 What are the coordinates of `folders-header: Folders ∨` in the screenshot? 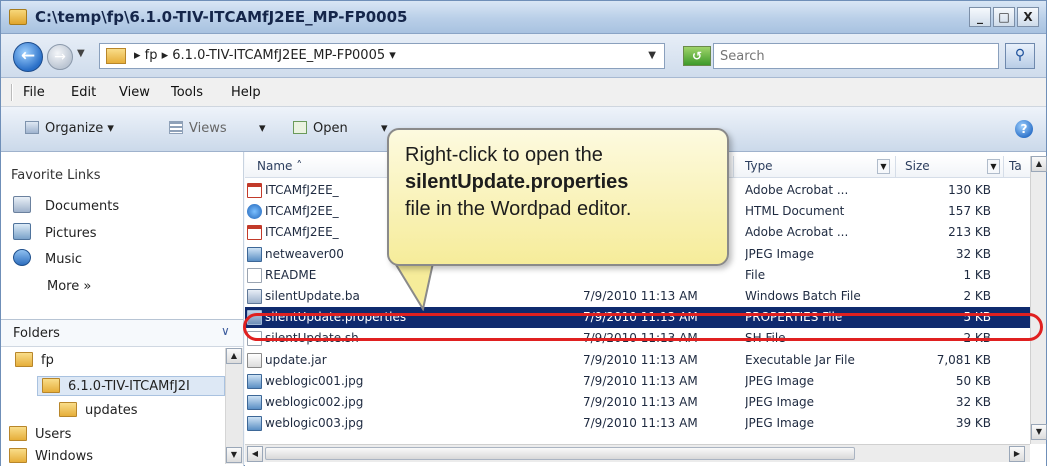 It's located at (122, 333).